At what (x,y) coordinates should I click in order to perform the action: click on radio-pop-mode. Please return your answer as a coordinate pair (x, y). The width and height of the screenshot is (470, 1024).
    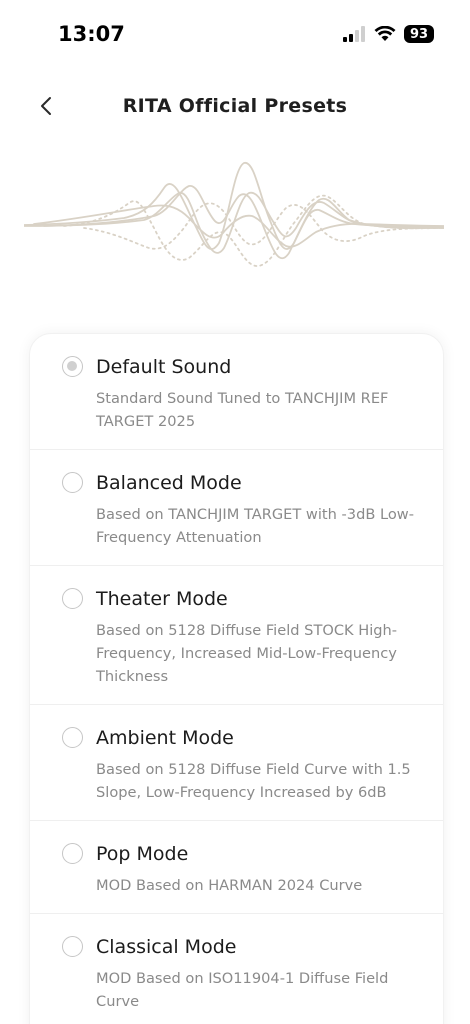
    Looking at the image, I should click on (72, 853).